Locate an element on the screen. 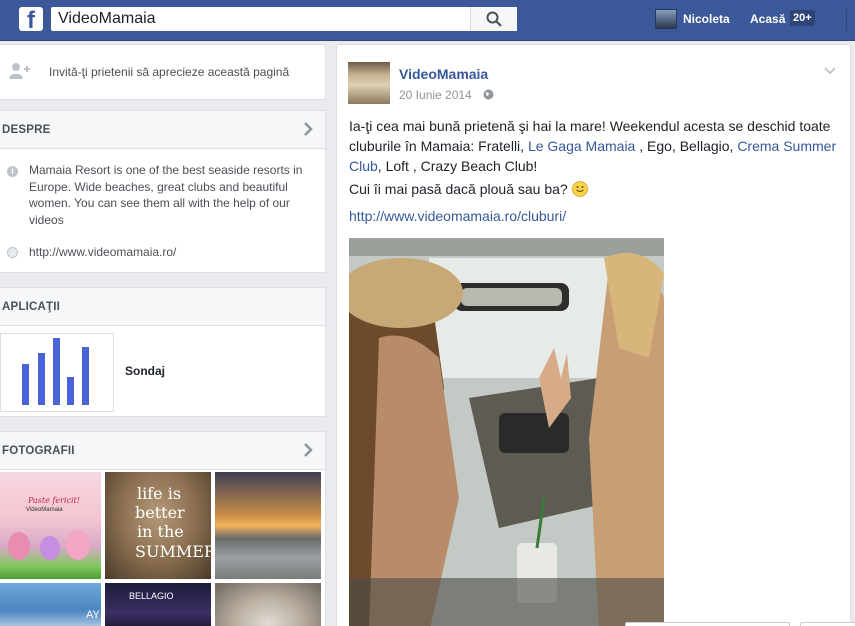 The width and height of the screenshot is (855, 626). search-box is located at coordinates (284, 19).